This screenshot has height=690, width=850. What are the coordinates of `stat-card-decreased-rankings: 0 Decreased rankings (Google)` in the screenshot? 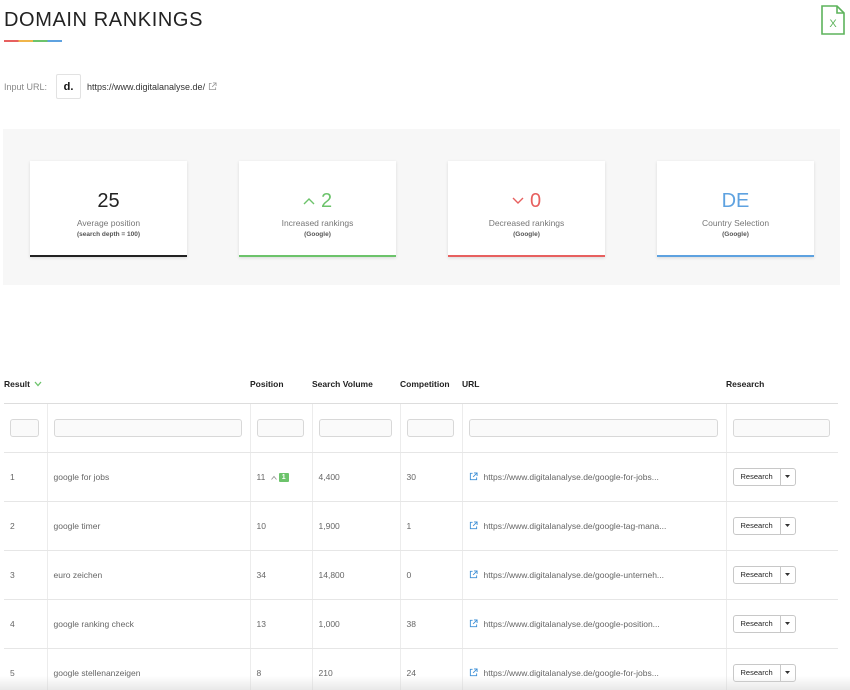 It's located at (526, 209).